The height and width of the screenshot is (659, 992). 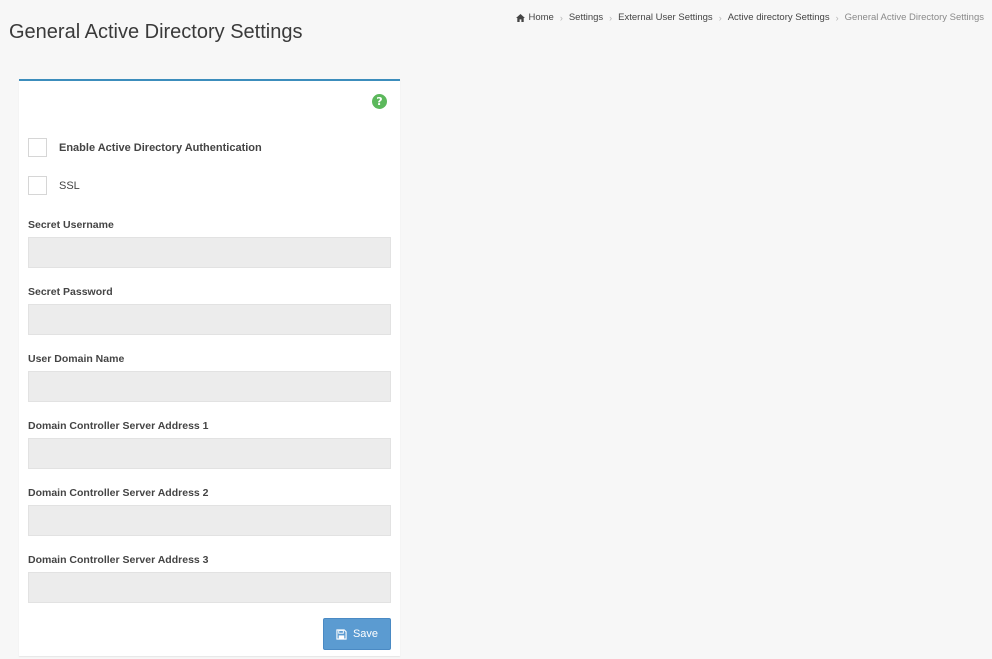 I want to click on secret-username-label: Secret Username, so click(x=71, y=225).